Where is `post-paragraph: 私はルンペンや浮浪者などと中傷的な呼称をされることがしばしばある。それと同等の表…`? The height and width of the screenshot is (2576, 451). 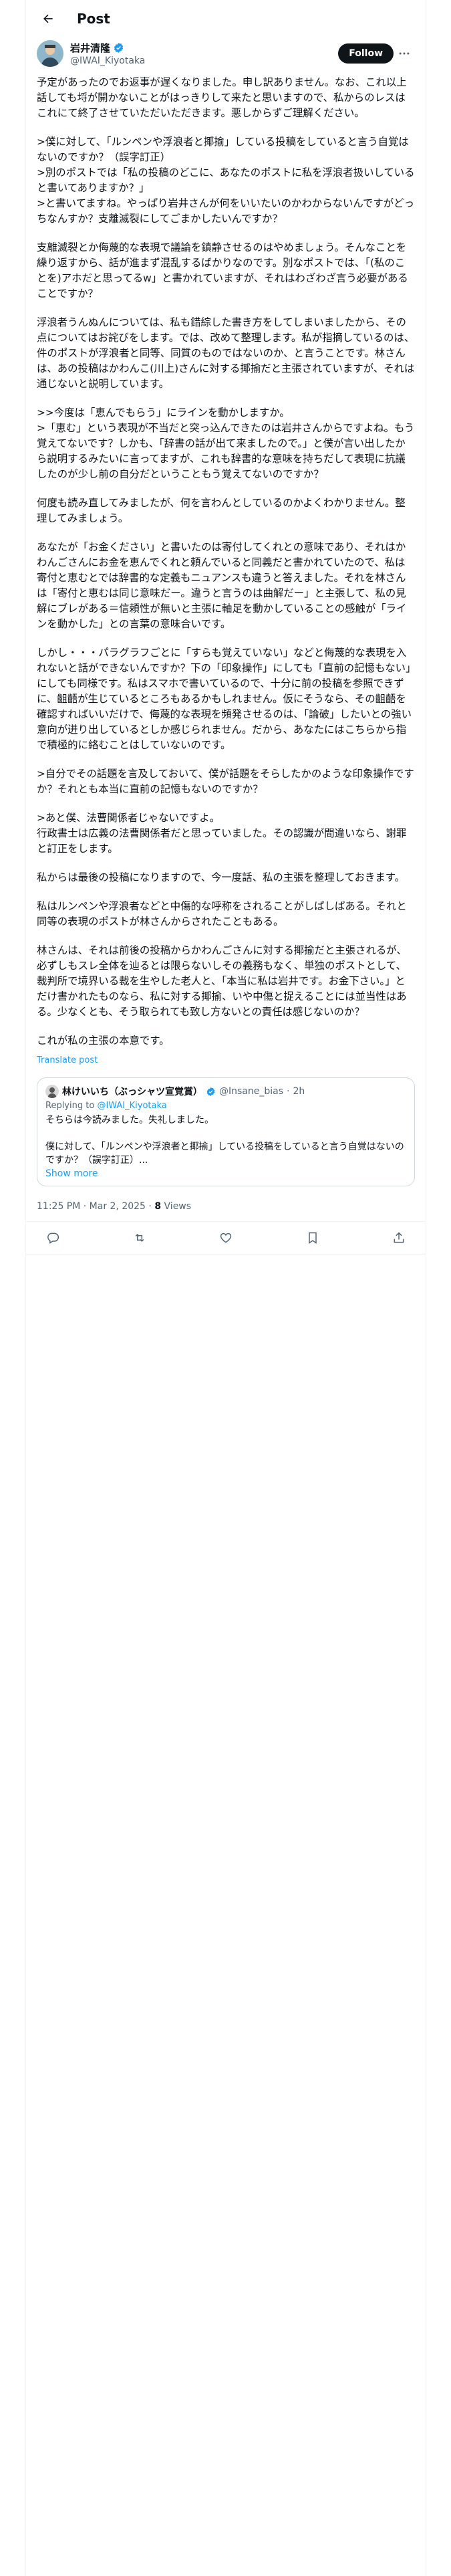
post-paragraph: 私はルンペンや浮浪者などと中傷的な呼称をされることがしばしばある。それと同等の表… is located at coordinates (222, 914).